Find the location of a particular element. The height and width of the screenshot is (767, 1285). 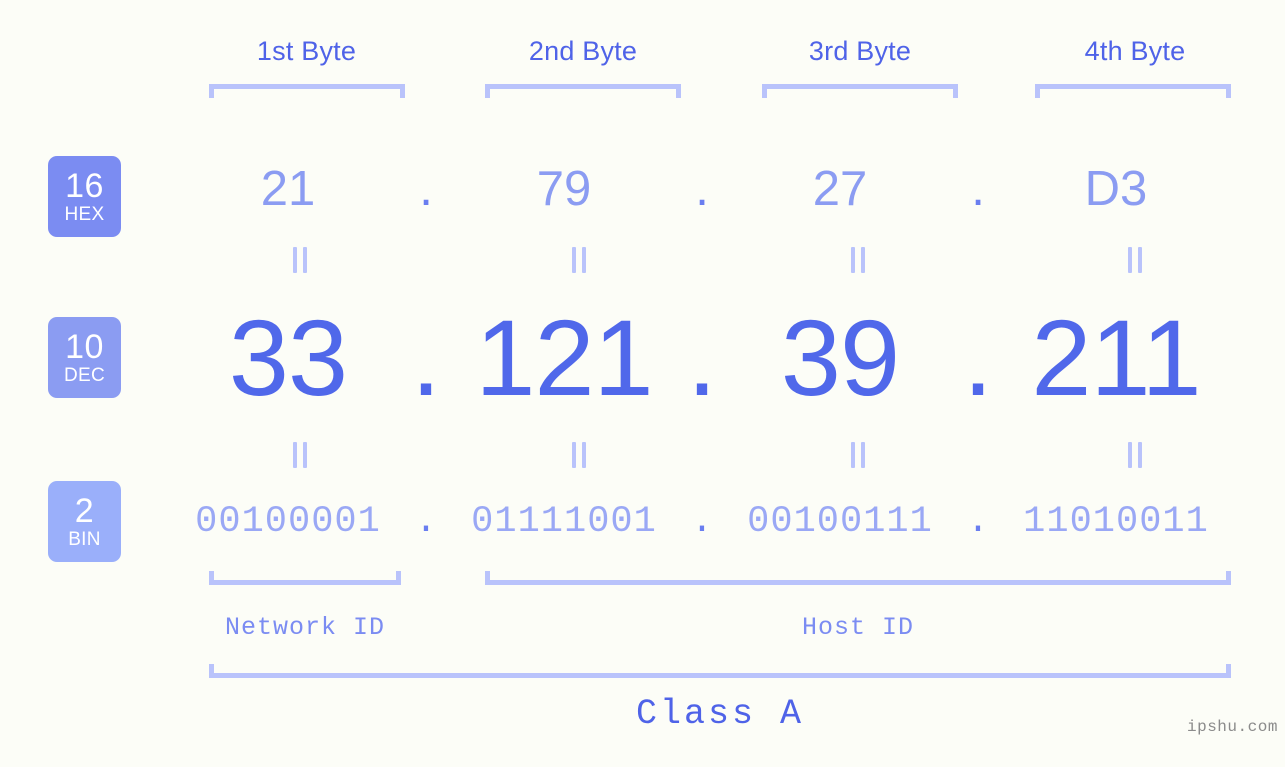

base-badge-bin: 2 BIN is located at coordinates (84, 521).